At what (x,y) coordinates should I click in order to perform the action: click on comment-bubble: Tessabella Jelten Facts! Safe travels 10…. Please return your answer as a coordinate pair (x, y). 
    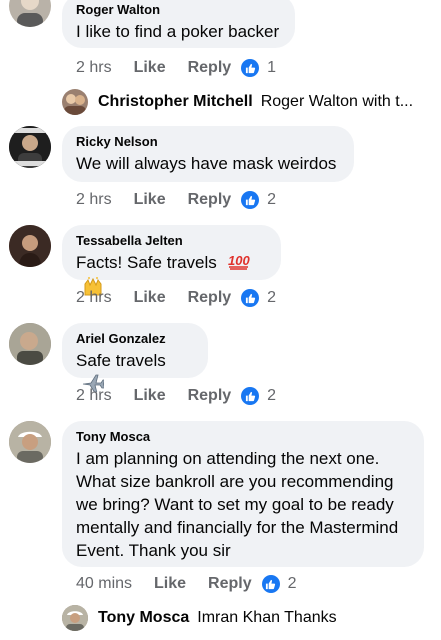
    Looking at the image, I should click on (171, 260).